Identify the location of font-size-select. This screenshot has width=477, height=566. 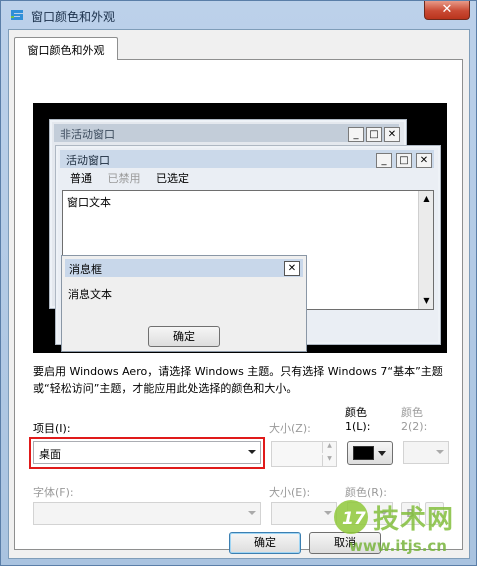
(304, 513).